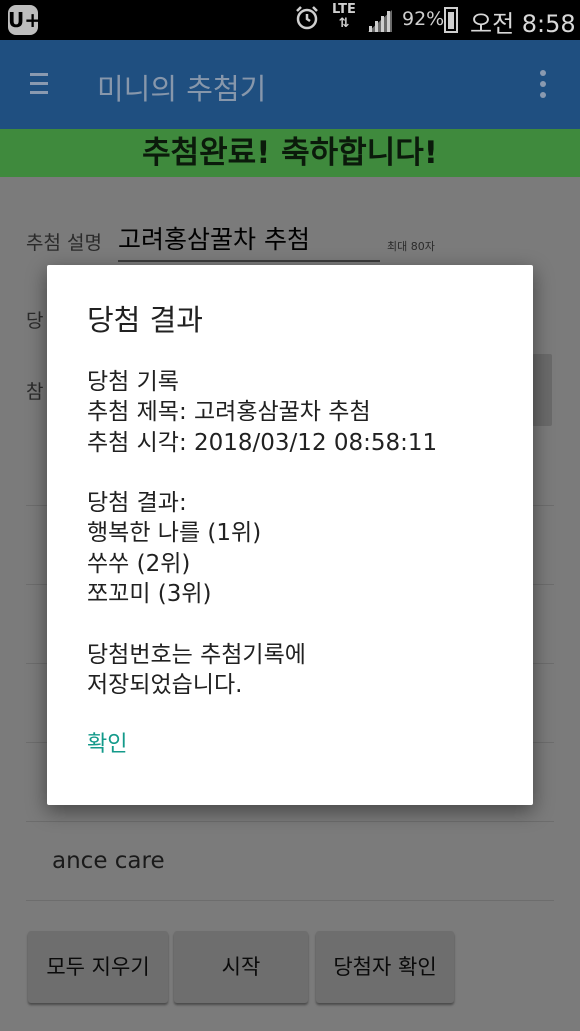 The width and height of the screenshot is (580, 1031). I want to click on start-button: 시작, so click(241, 967).